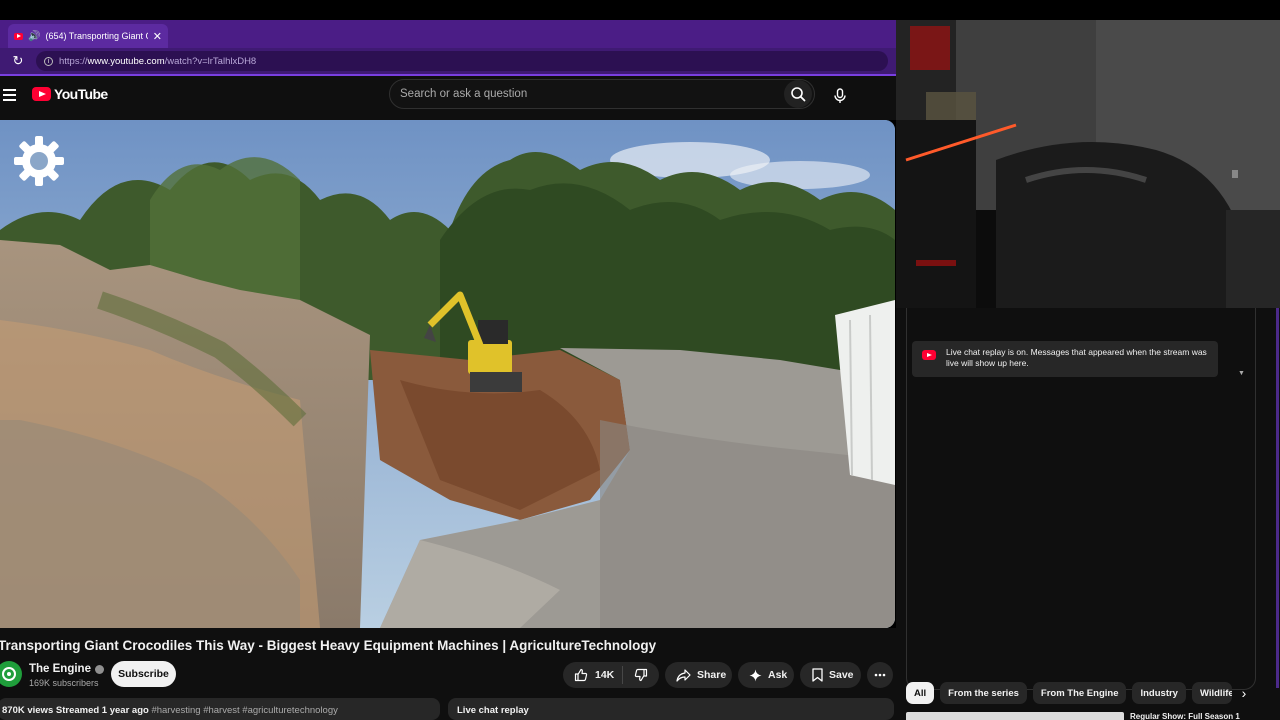  I want to click on scrollbar, so click(1277, 498).